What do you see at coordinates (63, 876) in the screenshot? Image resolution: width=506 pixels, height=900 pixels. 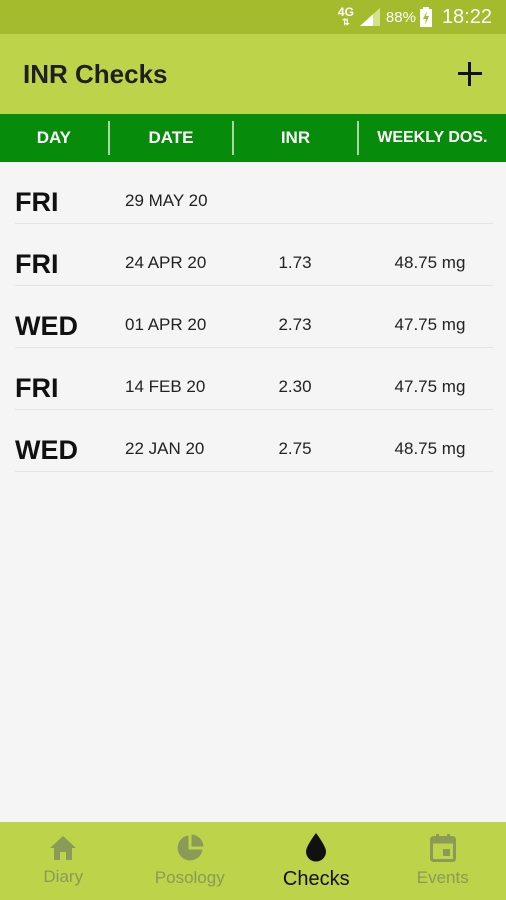 I see `nav-diary-label: Diary` at bounding box center [63, 876].